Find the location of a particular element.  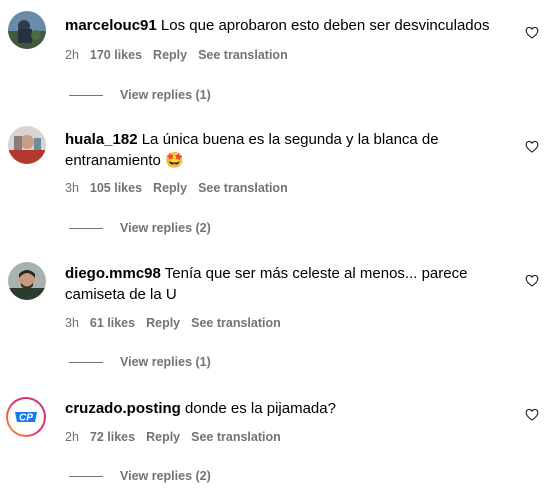

logo-avatar-icon: CP is located at coordinates (26, 417).